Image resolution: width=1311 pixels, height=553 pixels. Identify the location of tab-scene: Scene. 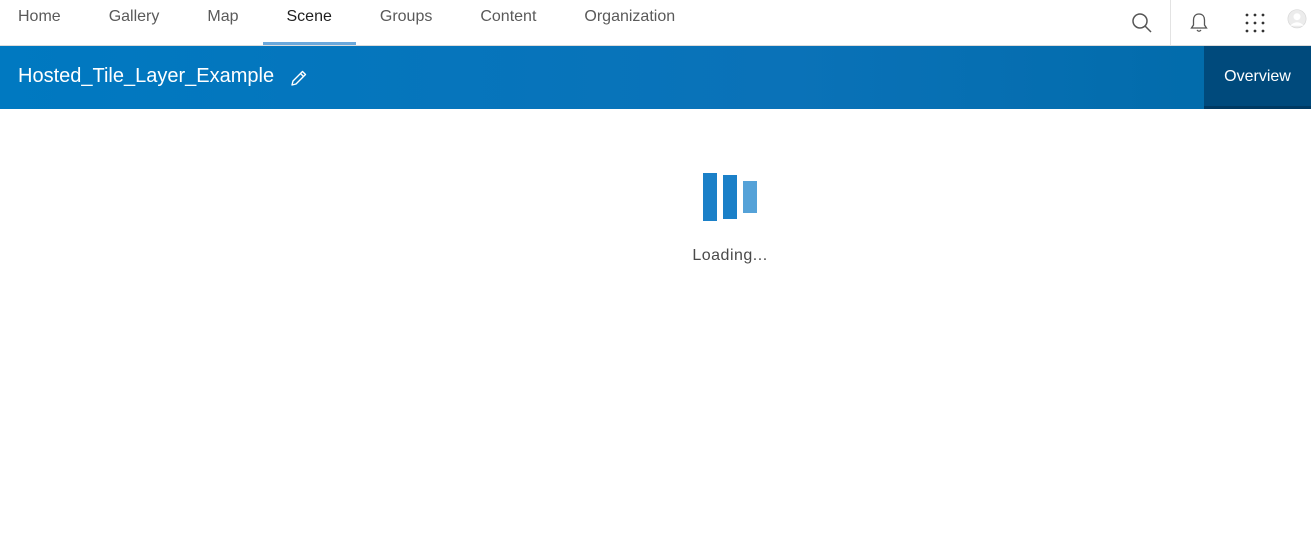
(309, 22).